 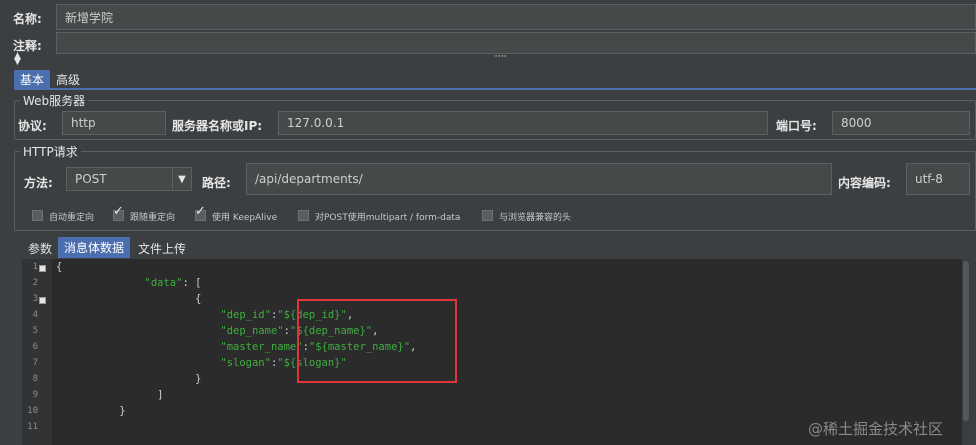 I want to click on code-line: "data": [, so click(x=173, y=283).